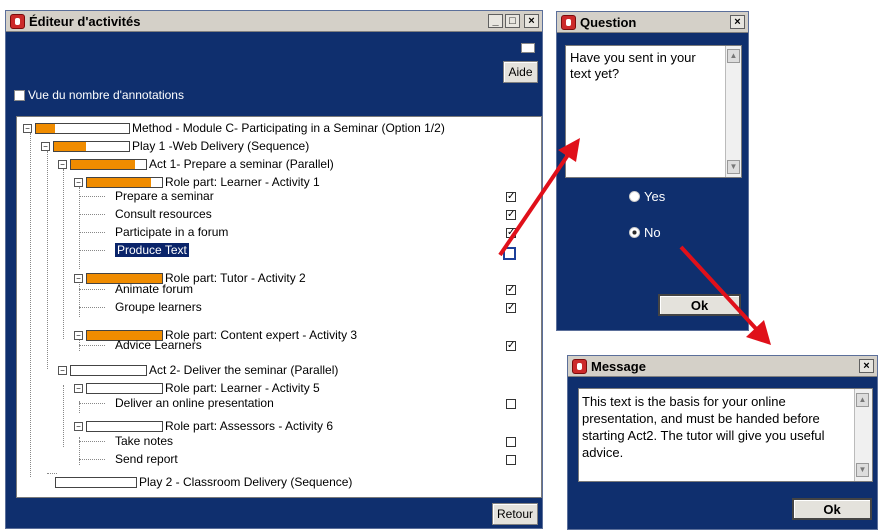 This screenshot has height=531, width=880. I want to click on window-title: Éditeur d'activités, so click(85, 21).